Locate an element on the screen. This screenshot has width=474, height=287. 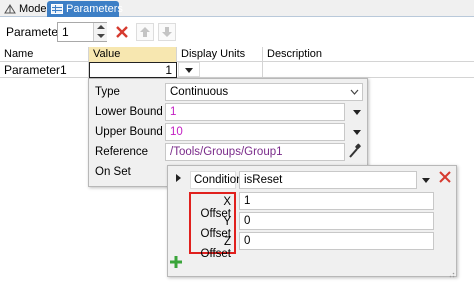
upper-bound-input: 10 is located at coordinates (255, 132).